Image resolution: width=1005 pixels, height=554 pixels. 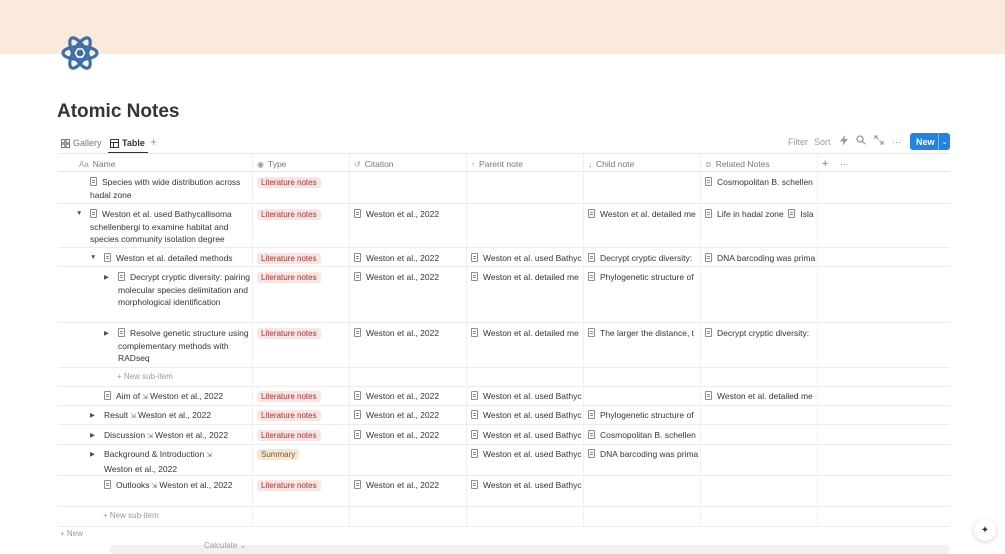 I want to click on relation-icon: ↺, so click(x=357, y=164).